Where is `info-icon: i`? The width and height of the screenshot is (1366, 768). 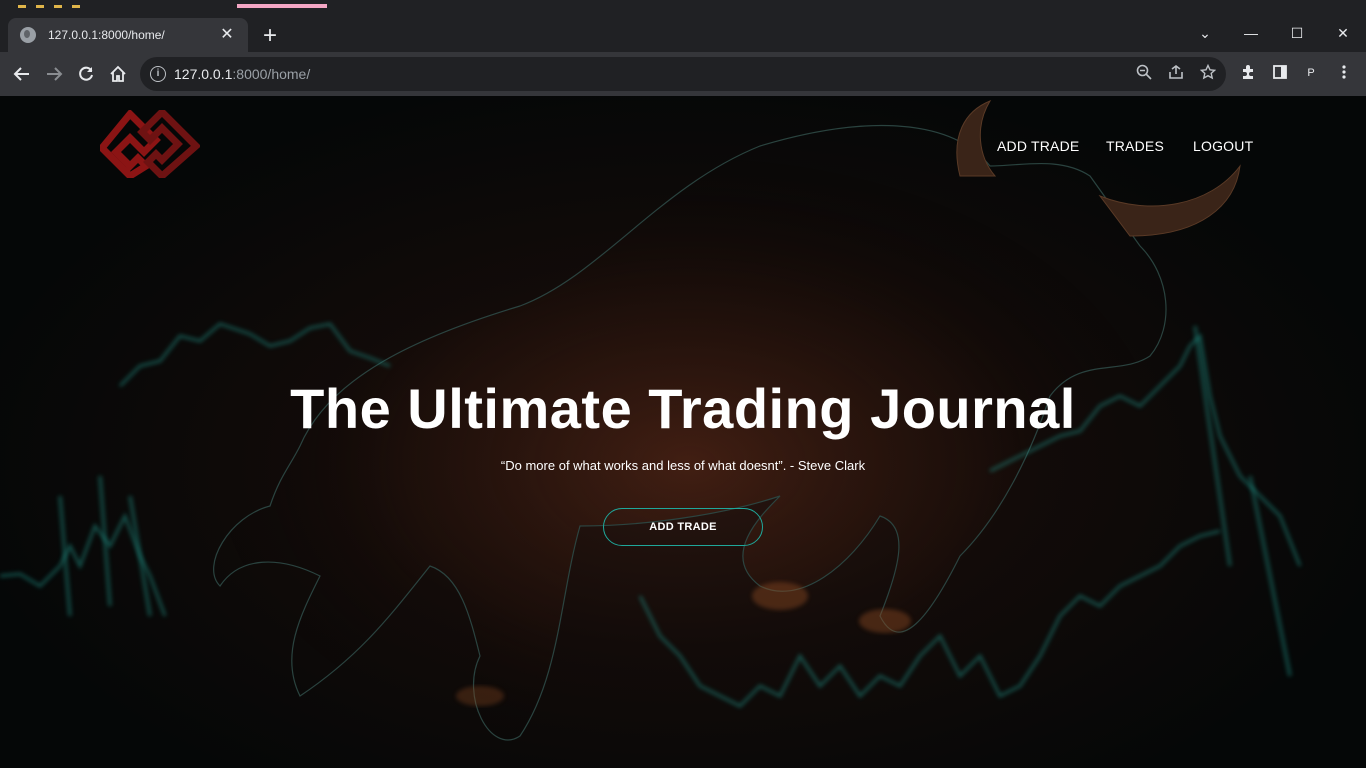 info-icon: i is located at coordinates (158, 74).